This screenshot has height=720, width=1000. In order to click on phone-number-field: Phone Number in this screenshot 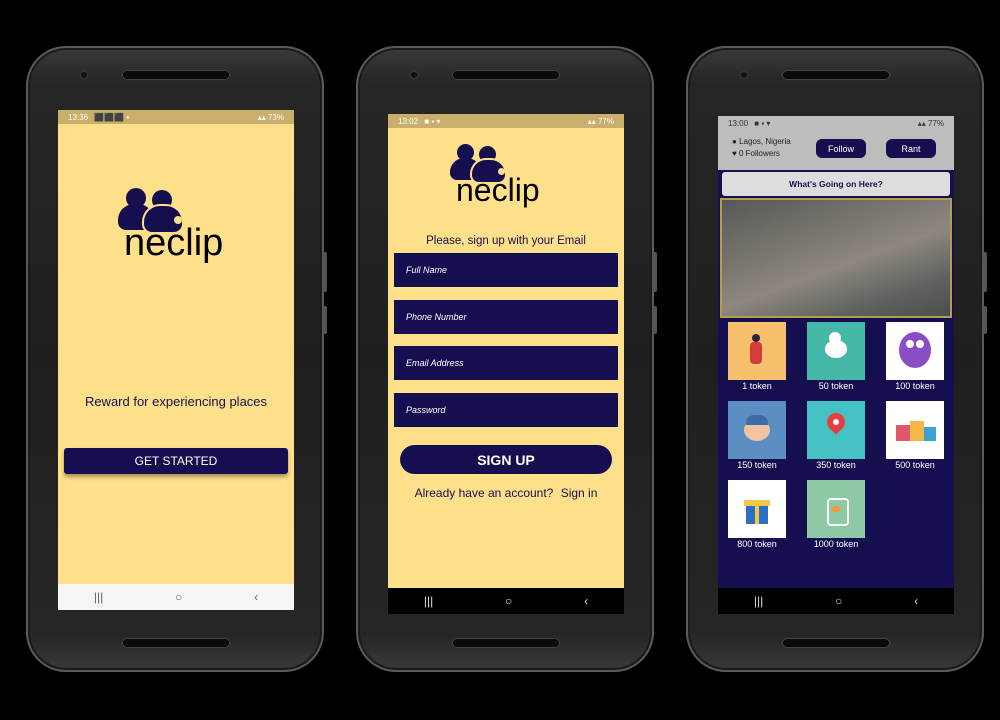, I will do `click(506, 317)`.